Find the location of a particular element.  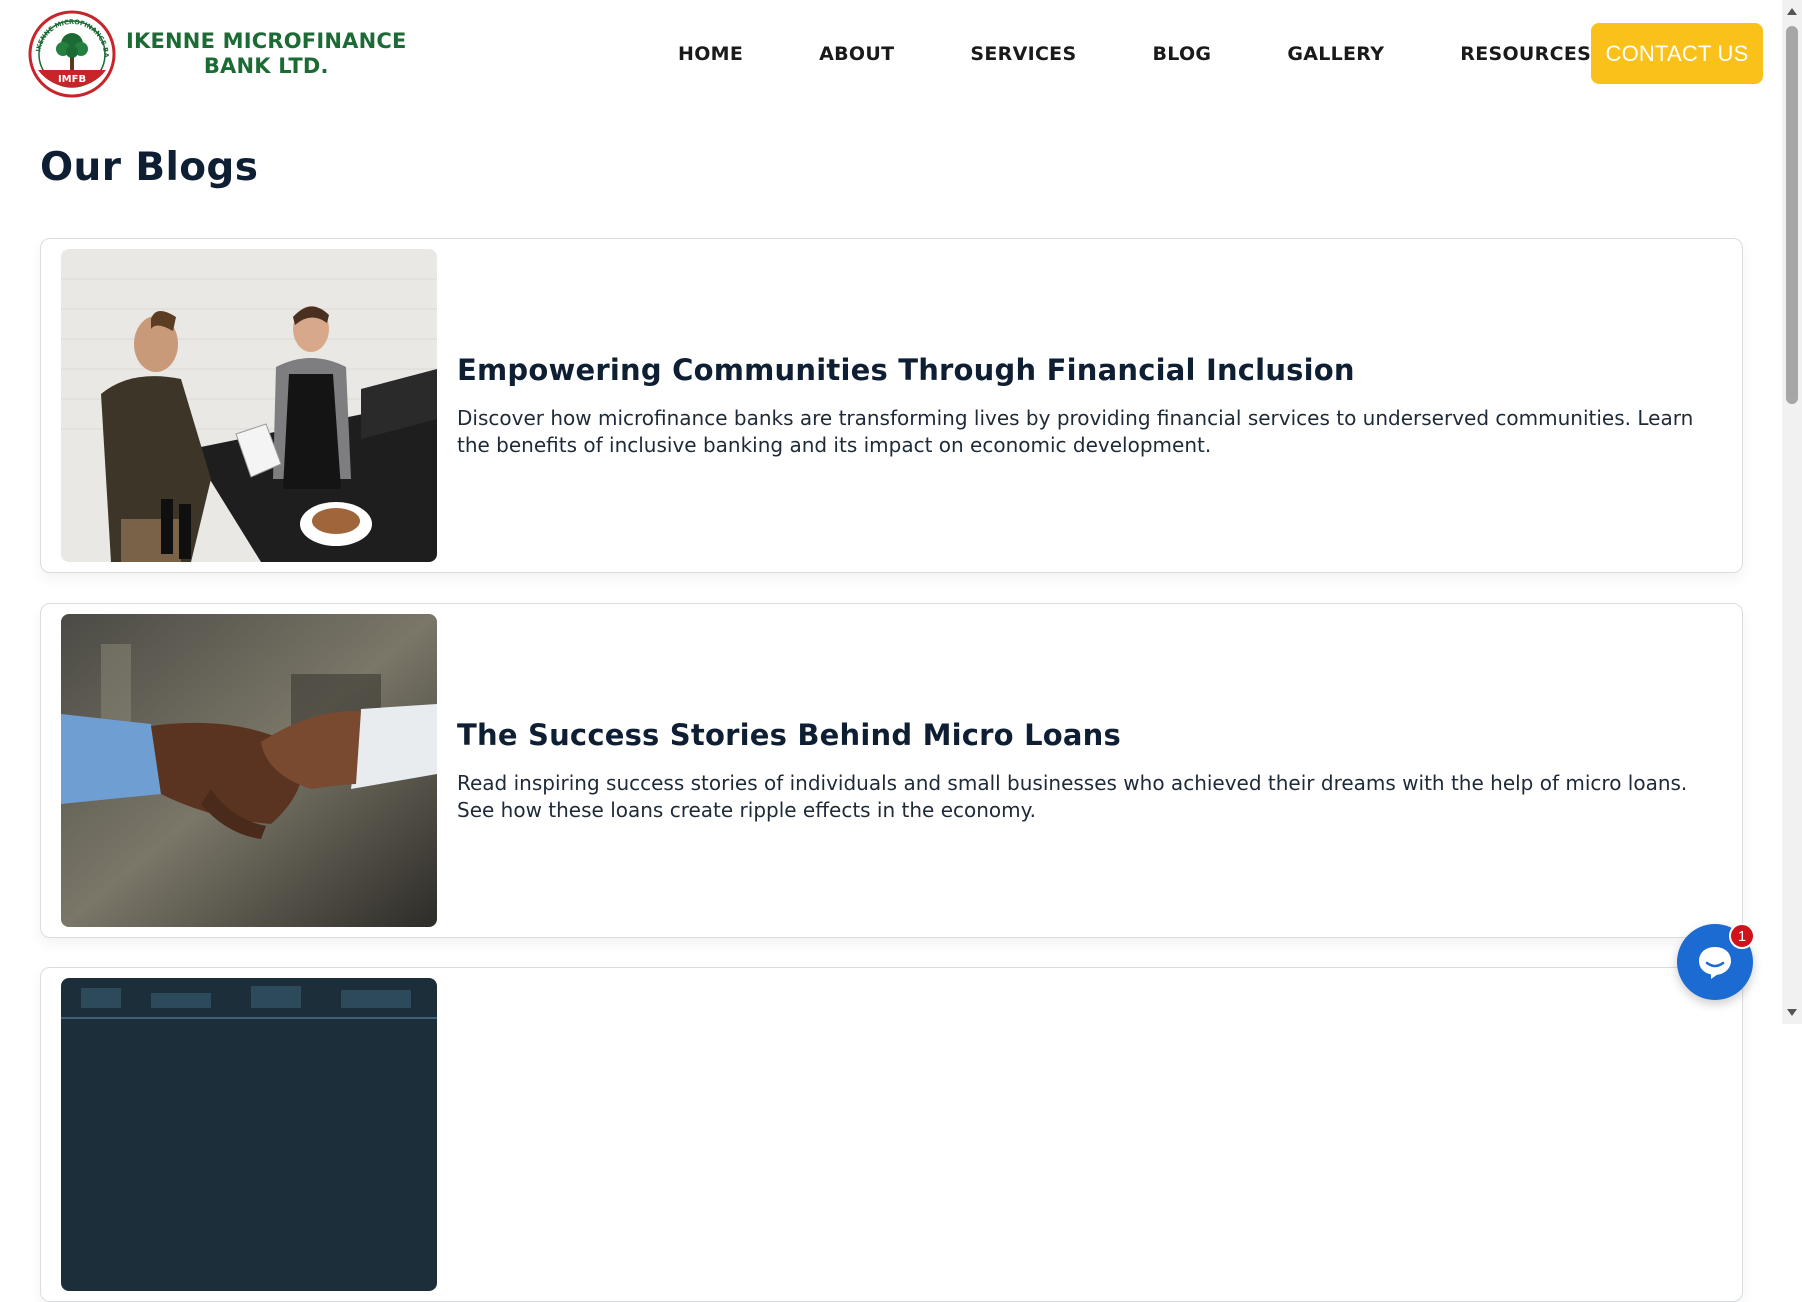

chat-unread-badge: 1 is located at coordinates (1742, 936).